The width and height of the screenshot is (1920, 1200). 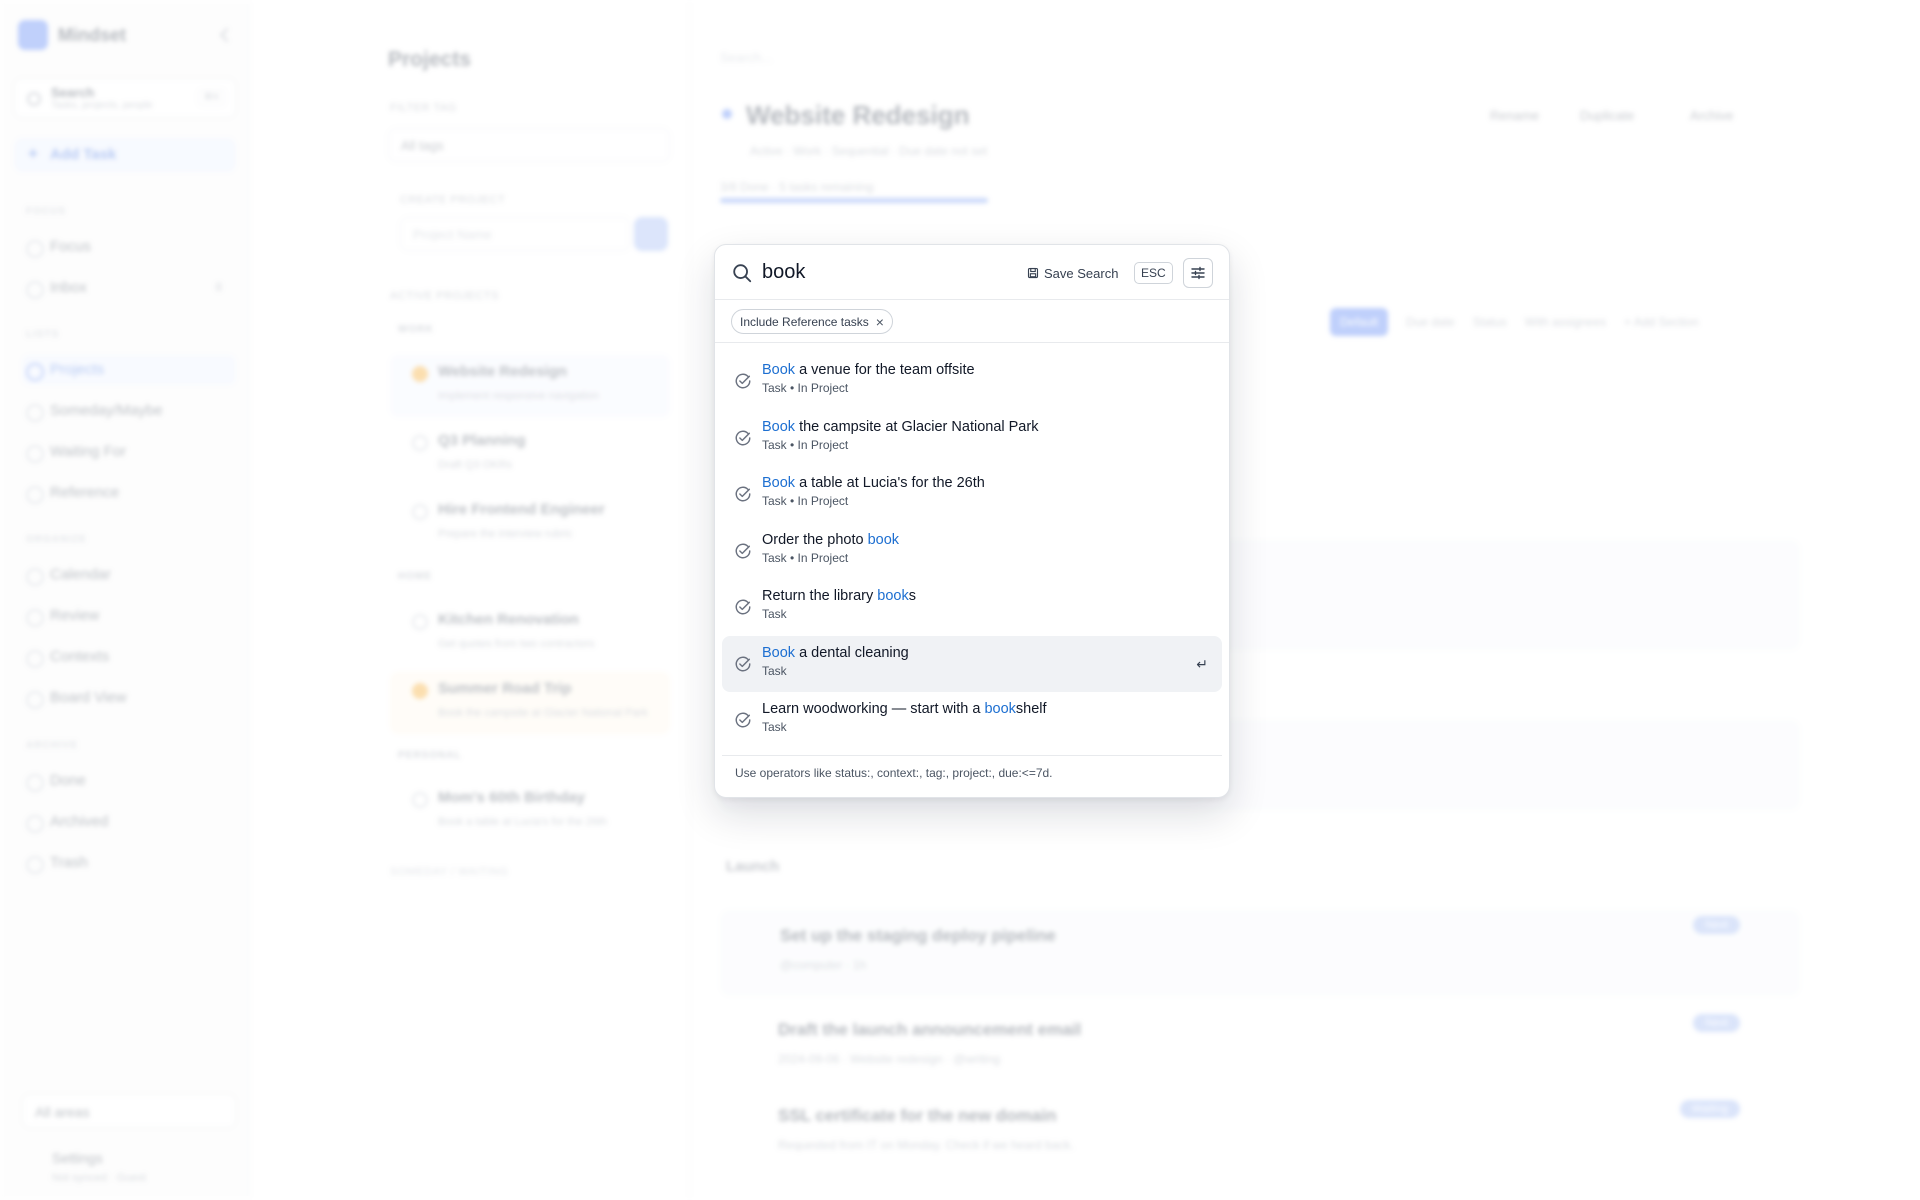 I want to click on result-title-suffix: shelf, so click(x=1031, y=709).